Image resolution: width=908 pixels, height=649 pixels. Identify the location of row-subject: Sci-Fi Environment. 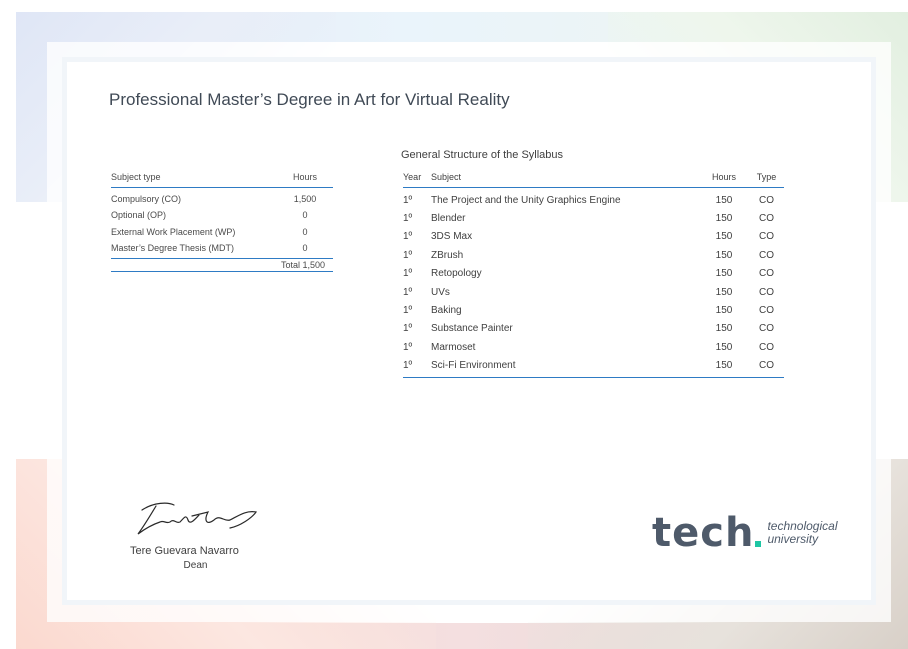
(473, 366).